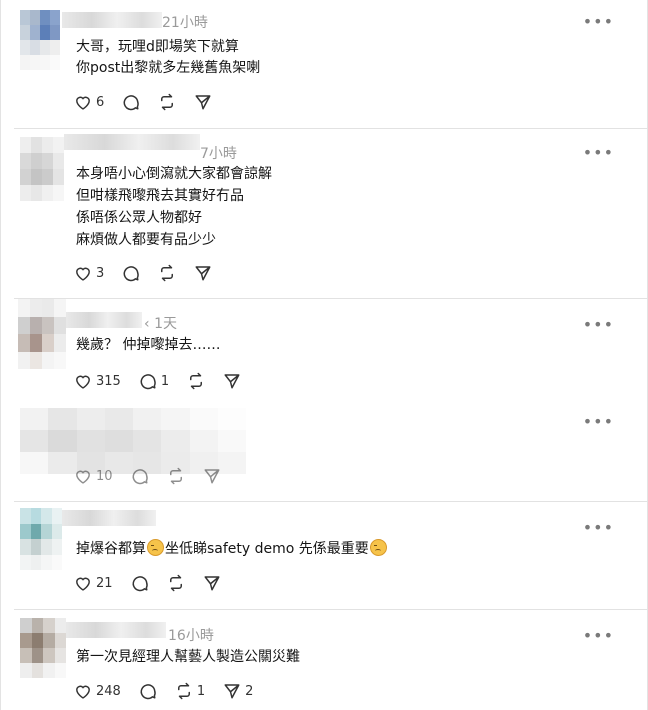 This screenshot has width=648, height=710. What do you see at coordinates (160, 324) in the screenshot?
I see `timestamp: ‹ 1天` at bounding box center [160, 324].